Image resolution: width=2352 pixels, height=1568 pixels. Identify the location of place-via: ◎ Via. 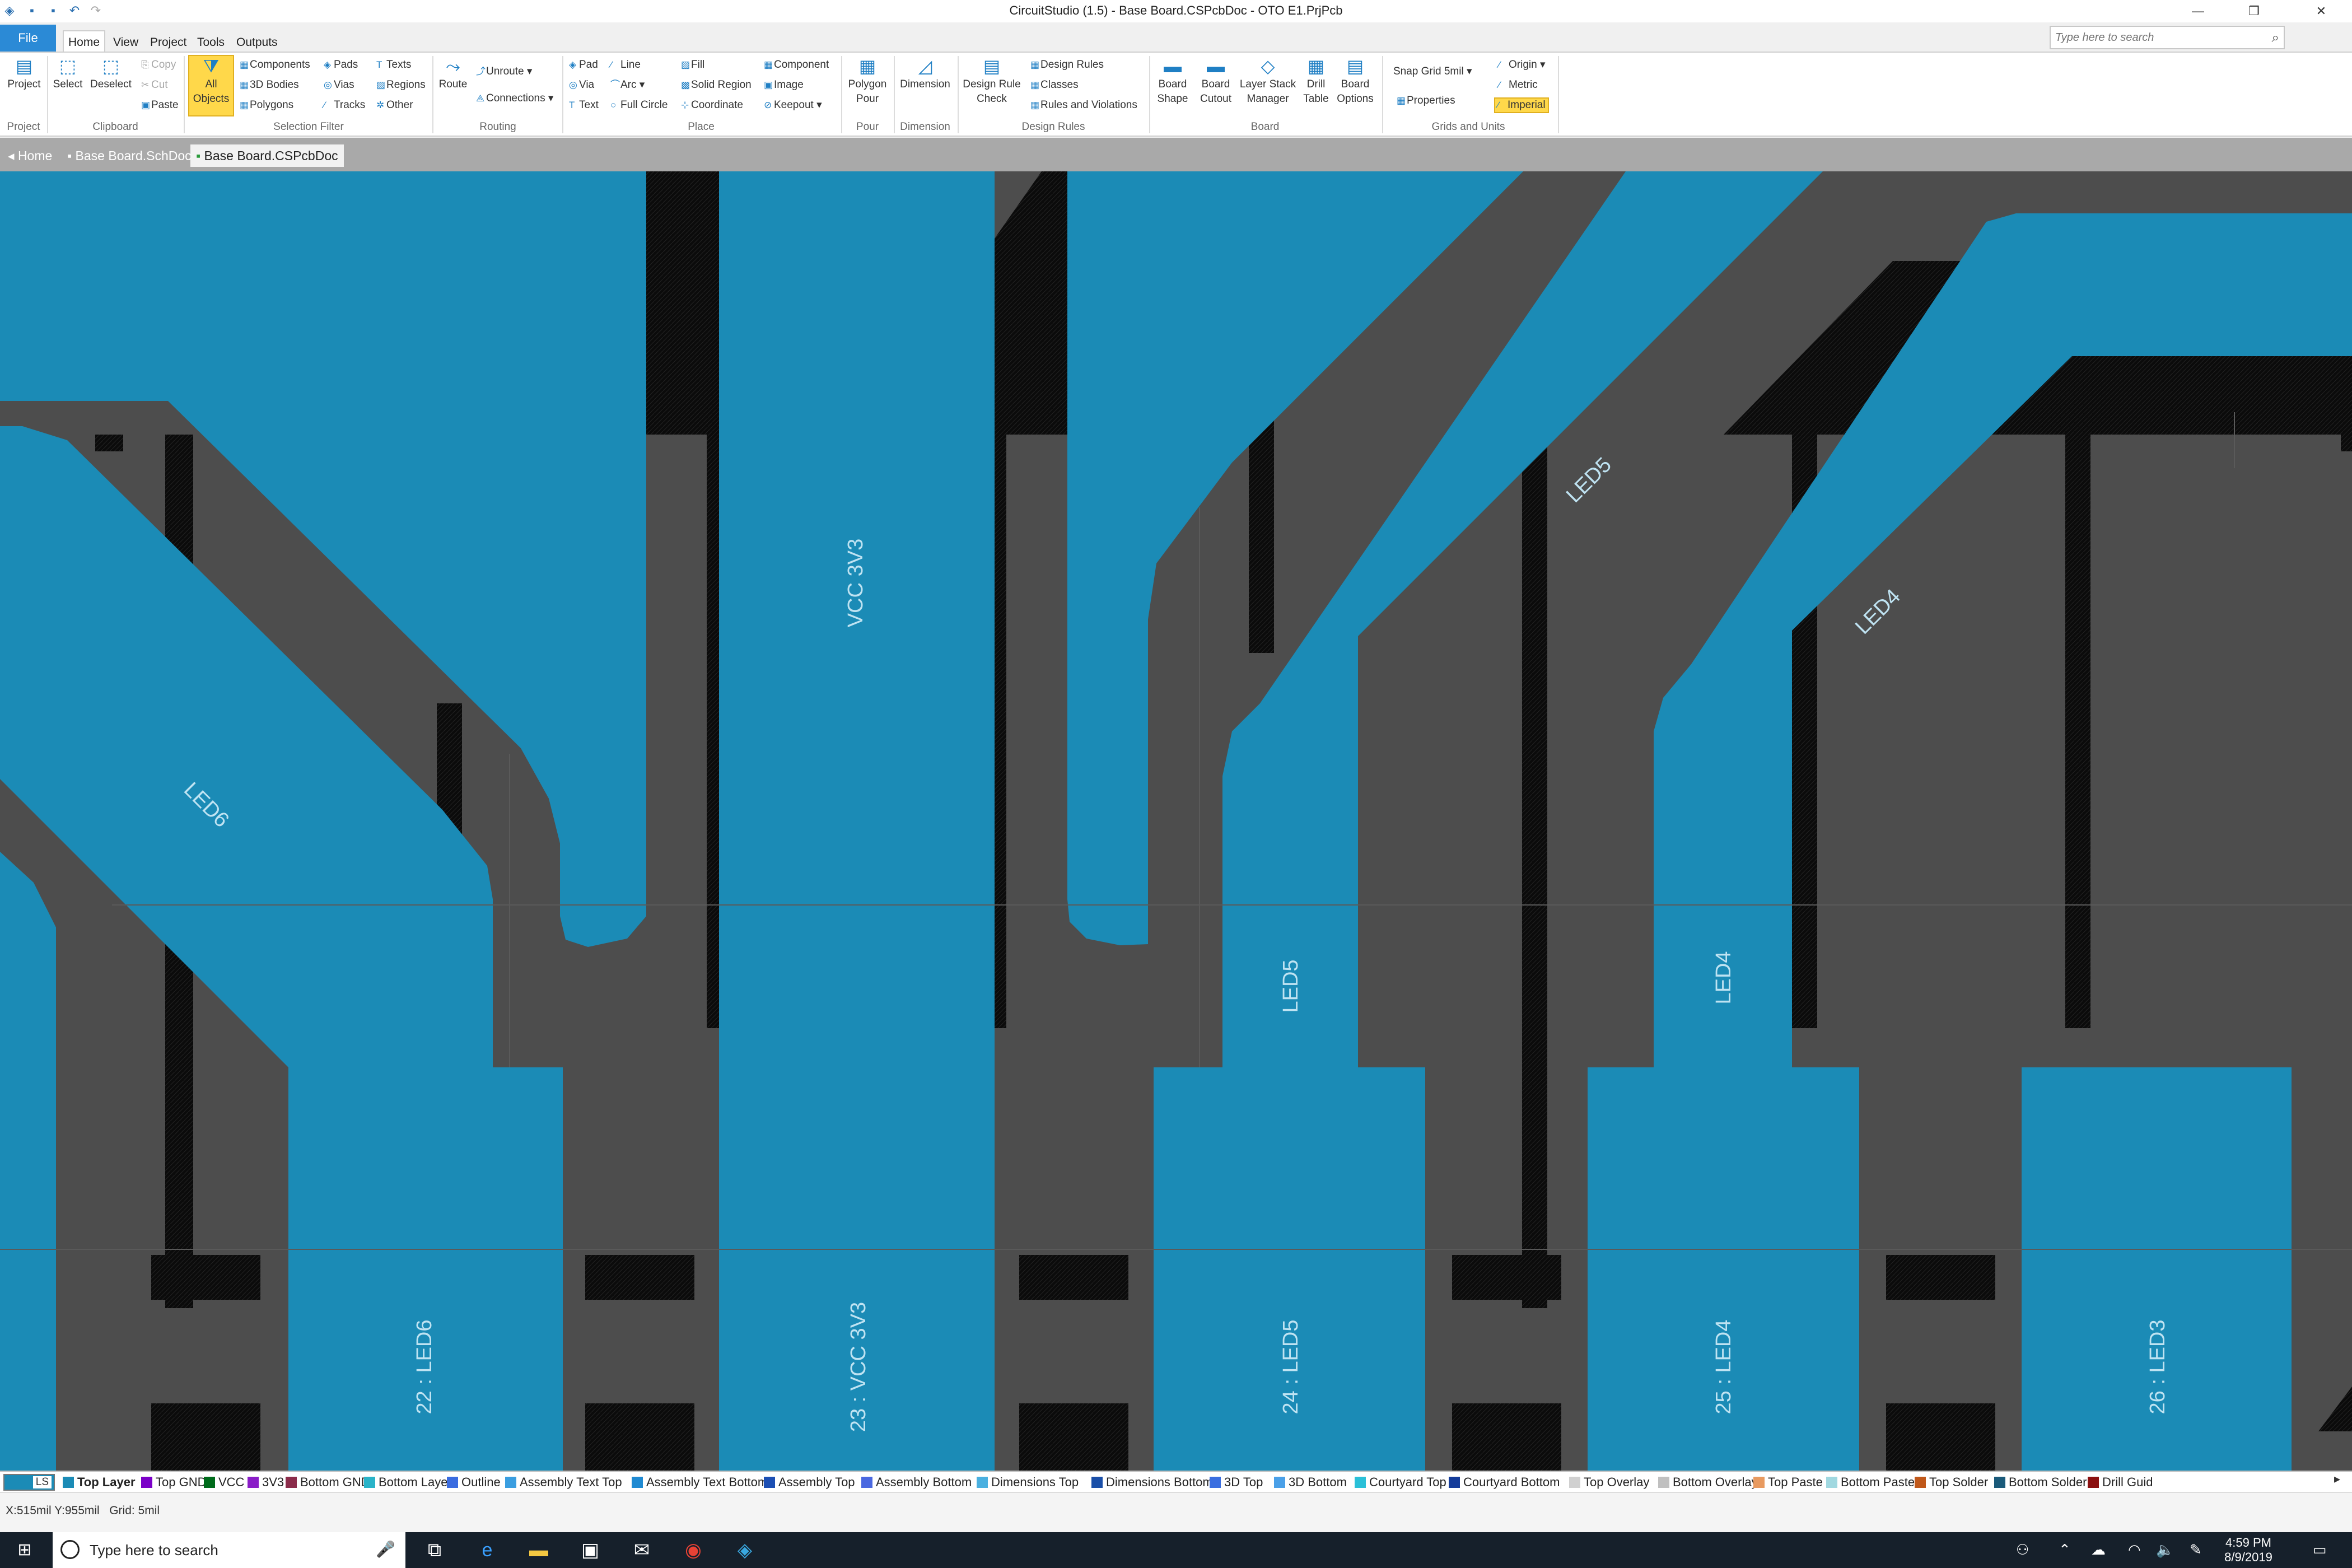
(581, 85).